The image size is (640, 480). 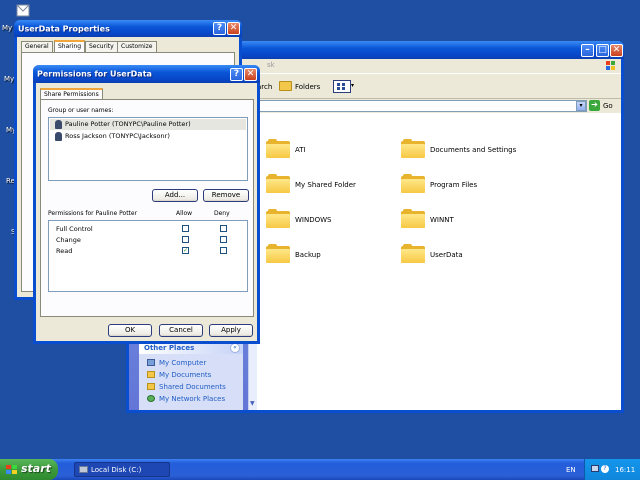 What do you see at coordinates (184, 213) in the screenshot?
I see `allow-column-header: Allow` at bounding box center [184, 213].